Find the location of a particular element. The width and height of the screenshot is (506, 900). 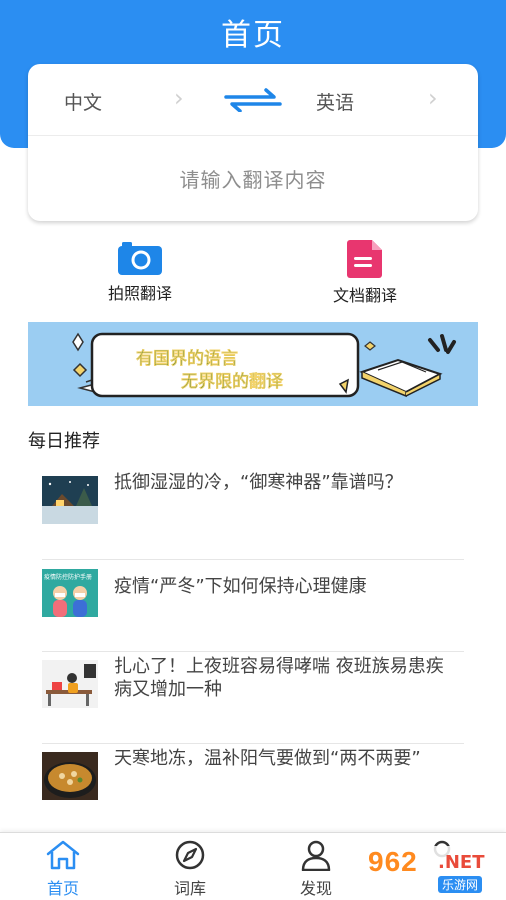

news-item: 天寒地冻，温补阳气要做到“两不两要” is located at coordinates (253, 790).